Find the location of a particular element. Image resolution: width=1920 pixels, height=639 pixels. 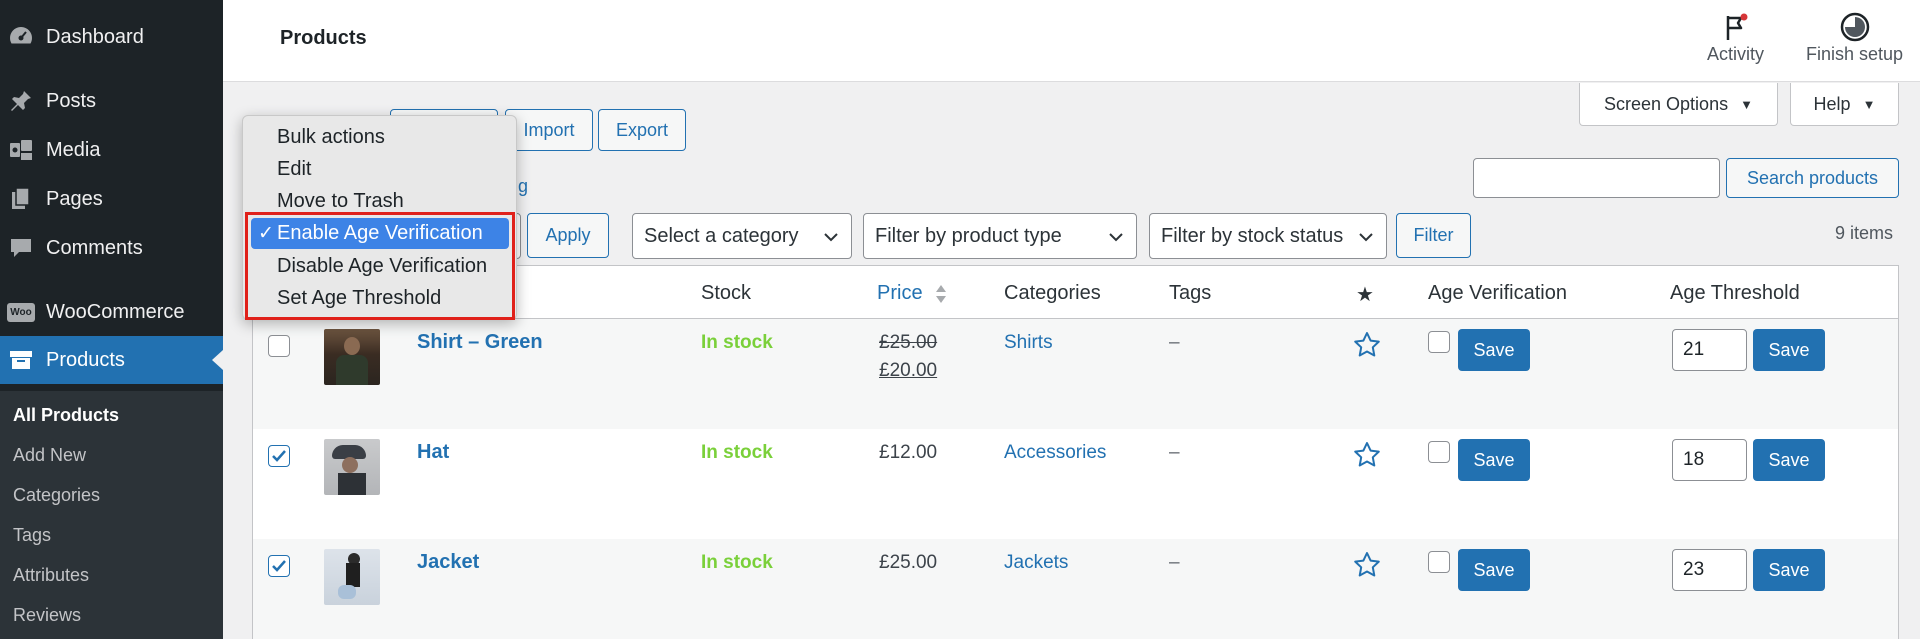

finish-setup-button: Finish setup is located at coordinates (1854, 37).